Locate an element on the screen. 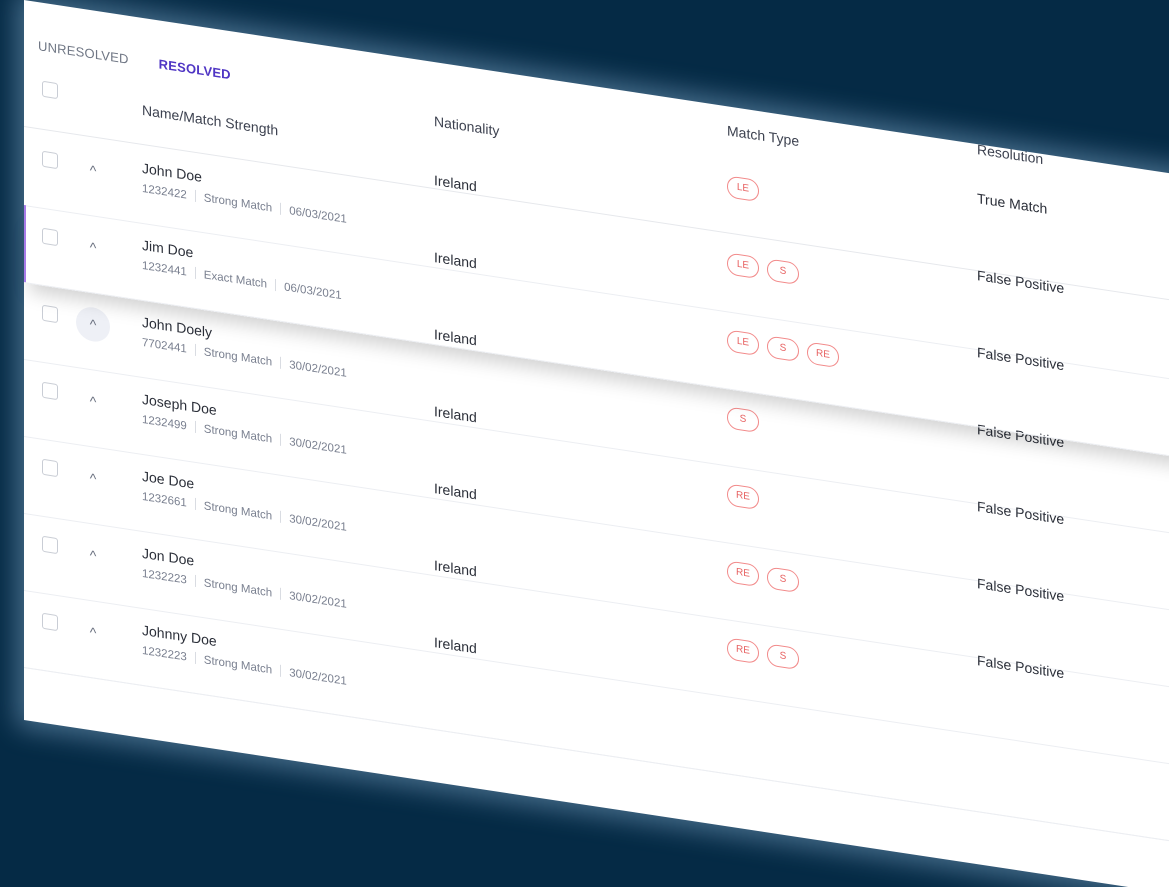  row-name: Jim Doe is located at coordinates (168, 248).